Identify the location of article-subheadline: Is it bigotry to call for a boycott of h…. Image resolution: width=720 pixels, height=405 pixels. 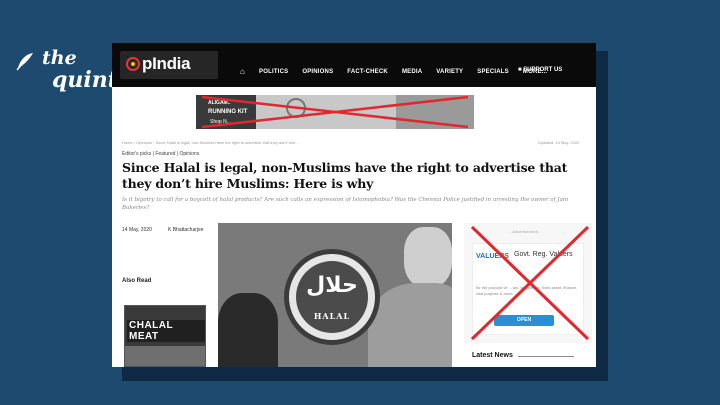
(345, 204).